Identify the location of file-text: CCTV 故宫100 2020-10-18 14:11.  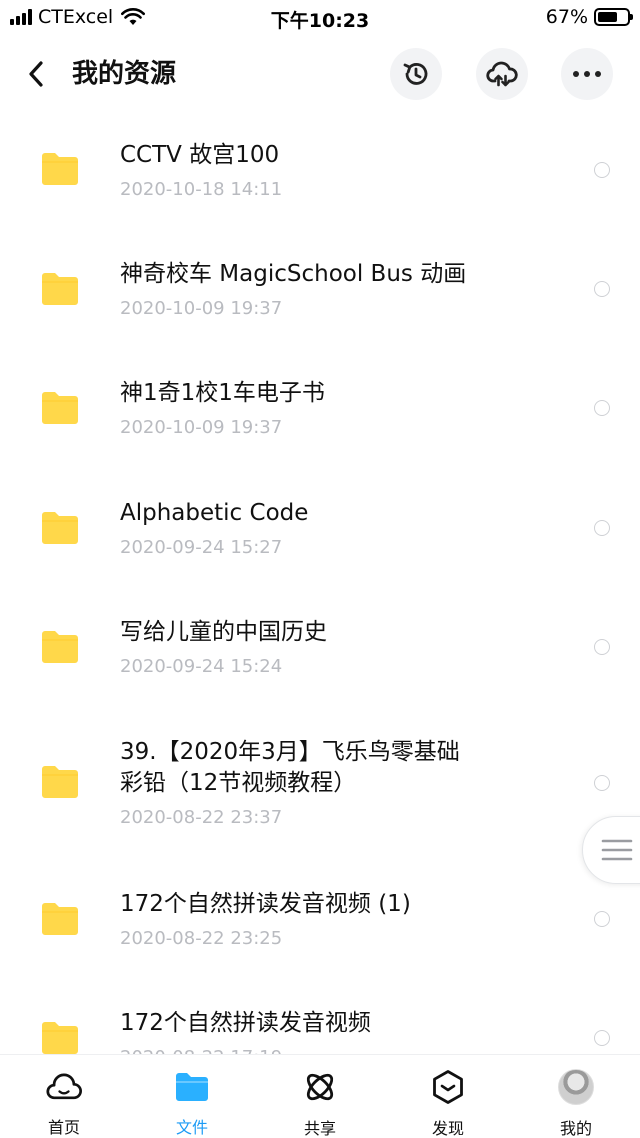
(330, 171).